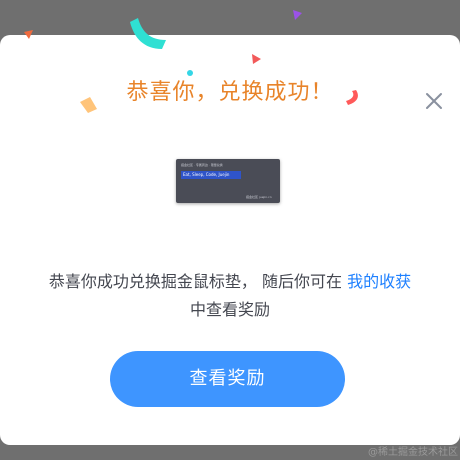 This screenshot has width=460, height=460. What do you see at coordinates (229, 309) in the screenshot?
I see `message-text-line2: 中查看奖励` at bounding box center [229, 309].